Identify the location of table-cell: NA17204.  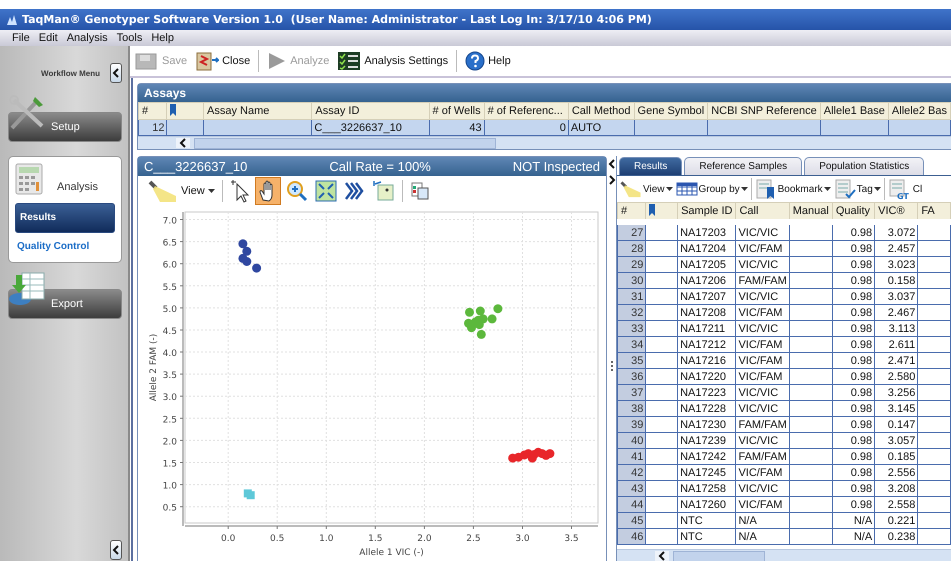
(707, 248).